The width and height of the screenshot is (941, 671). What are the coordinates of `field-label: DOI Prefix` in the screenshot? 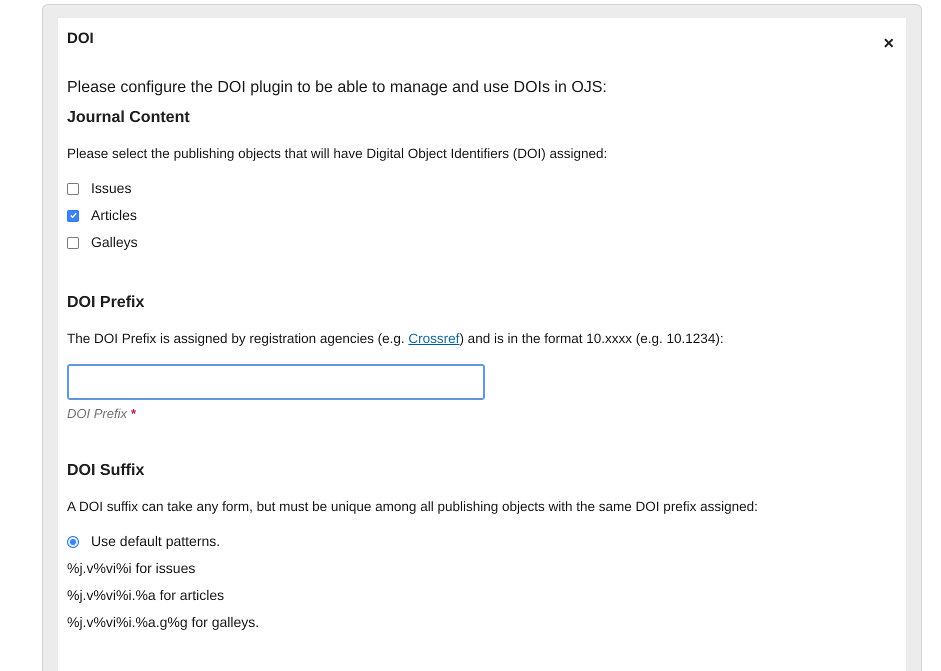 It's located at (97, 413).